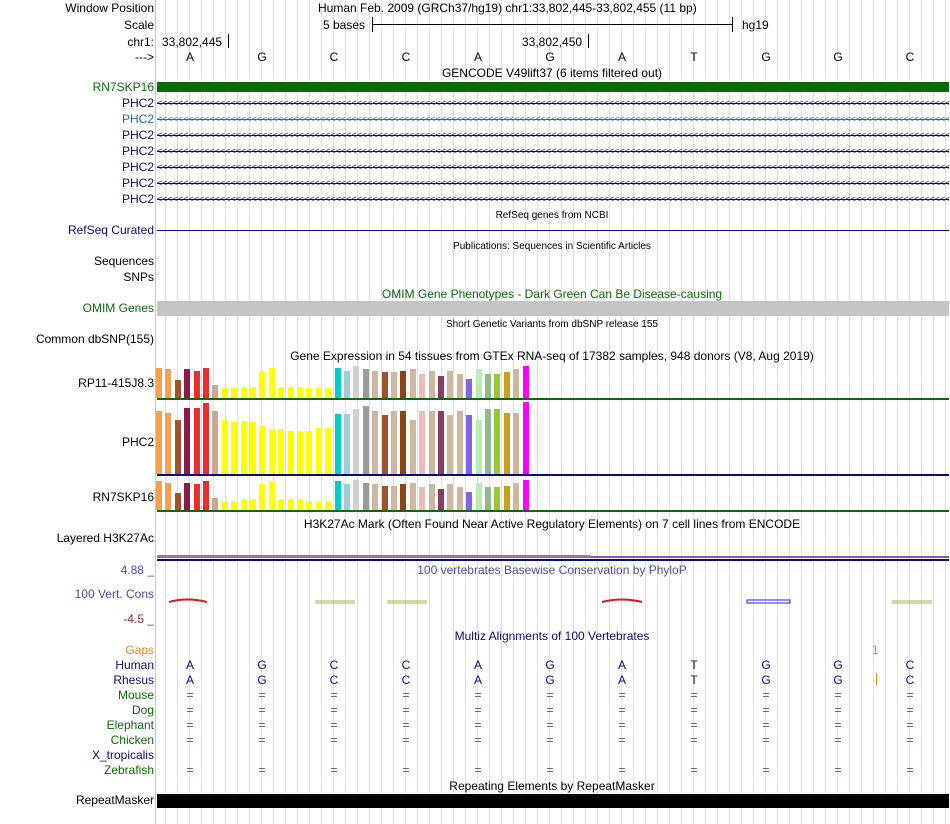 The width and height of the screenshot is (950, 824). I want to click on gencode-track-title: GENCODE V49lift37 (6 items filtered out), so click(552, 73).